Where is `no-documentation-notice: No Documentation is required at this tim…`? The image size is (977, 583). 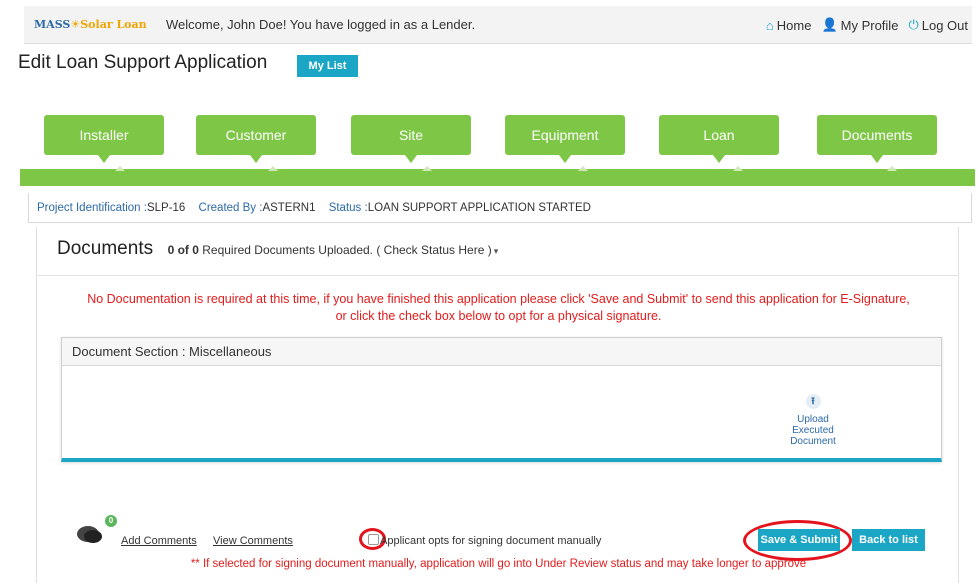
no-documentation-notice: No Documentation is required at this tim… is located at coordinates (498, 307).